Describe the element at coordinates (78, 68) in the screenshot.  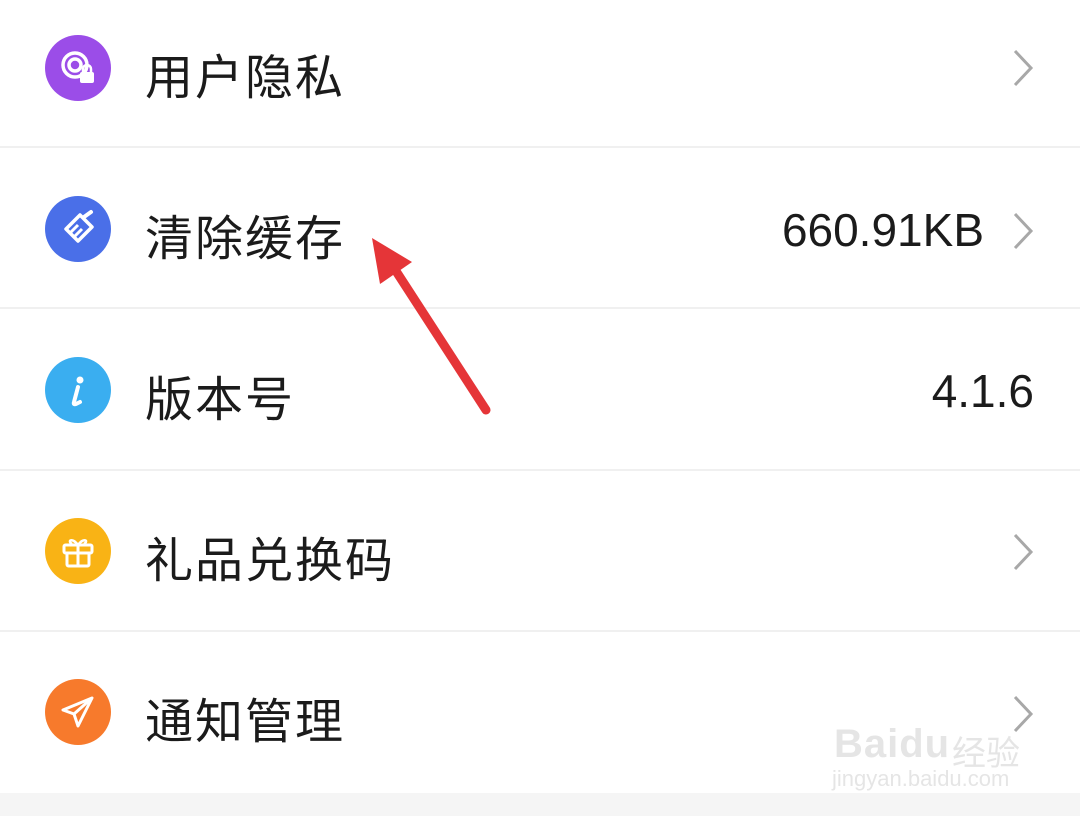
I see `privacy-lock-icon` at that location.